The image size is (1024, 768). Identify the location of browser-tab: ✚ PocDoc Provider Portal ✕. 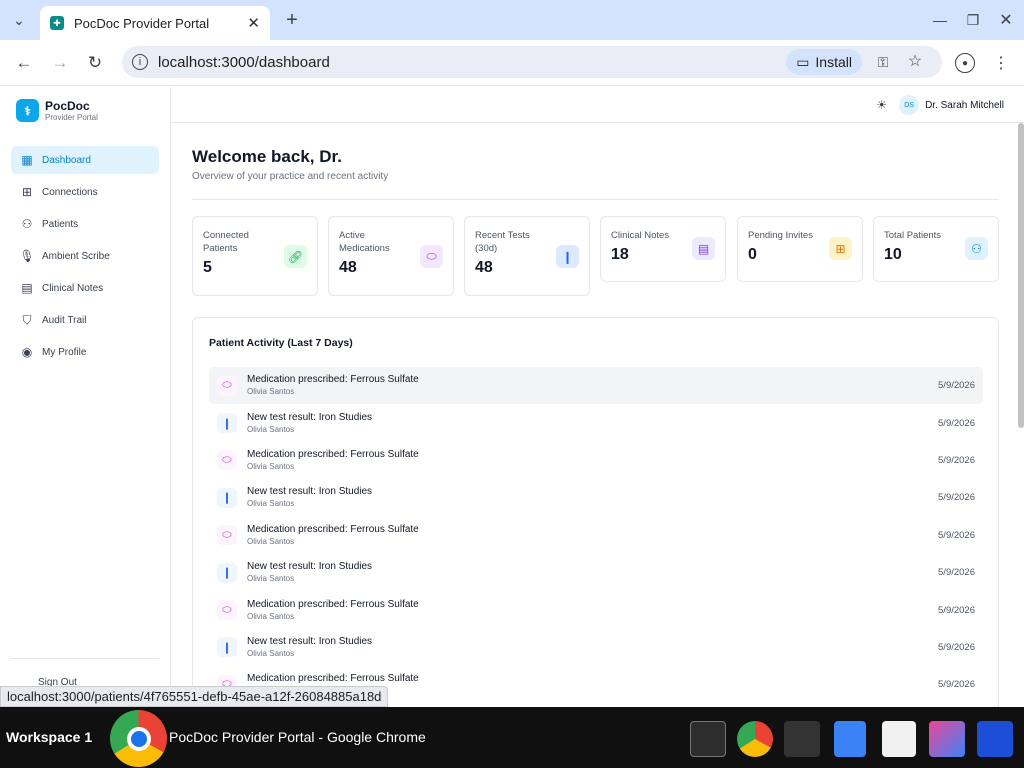
(155, 23).